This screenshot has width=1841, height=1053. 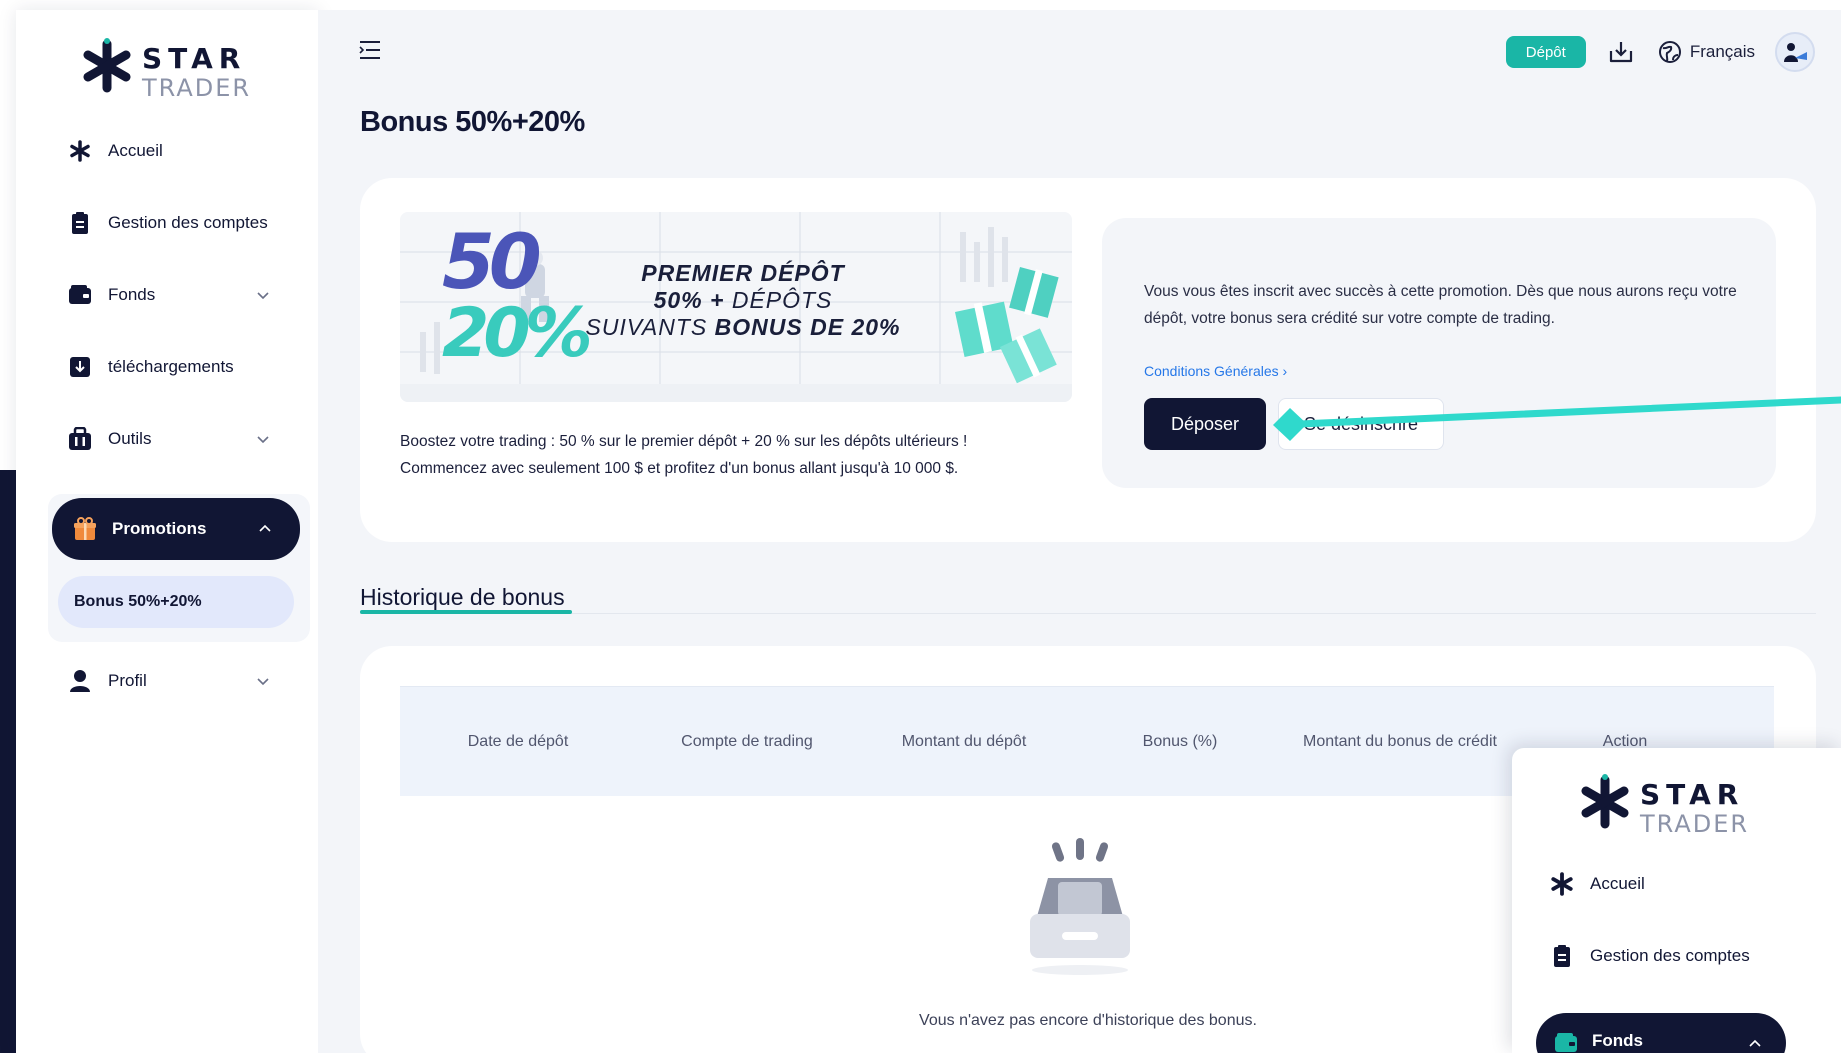 What do you see at coordinates (1545, 52) in the screenshot?
I see `topbar-deposit-button: Dépôt` at bounding box center [1545, 52].